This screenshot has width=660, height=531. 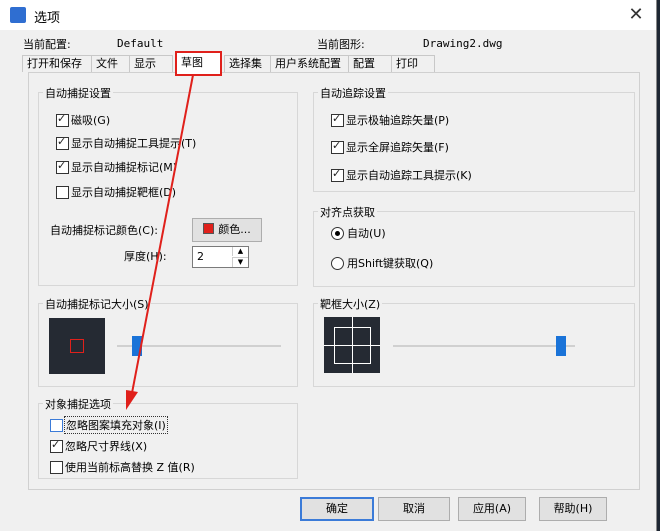 I want to click on thickness-spinner: 2 ▲ ▼, so click(x=220, y=257).